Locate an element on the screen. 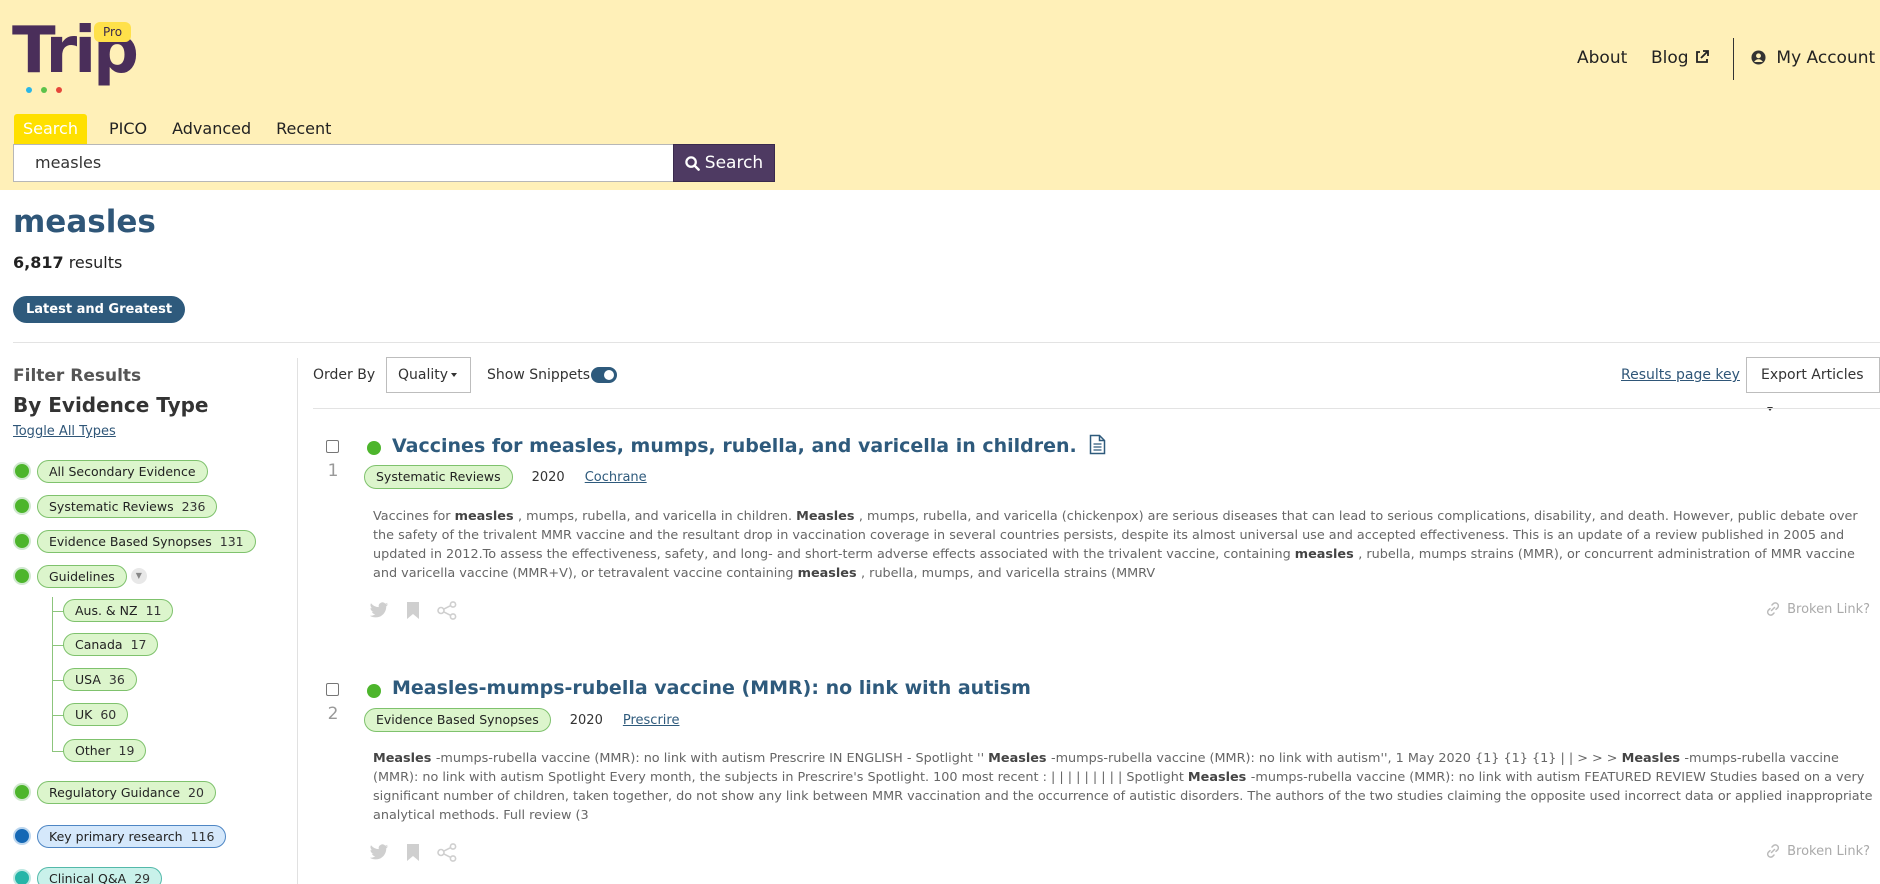 The width and height of the screenshot is (1880, 884). filter-regulatory-guidance: Regulatory Guidance 20 is located at coordinates (114, 792).